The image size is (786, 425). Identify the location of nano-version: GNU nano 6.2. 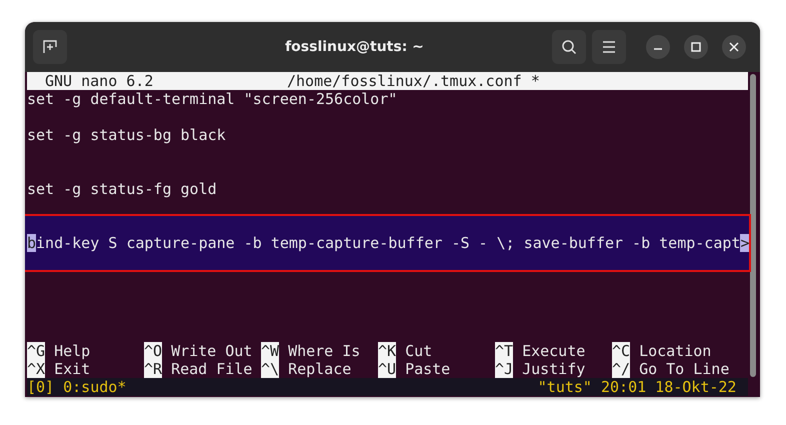
(99, 81).